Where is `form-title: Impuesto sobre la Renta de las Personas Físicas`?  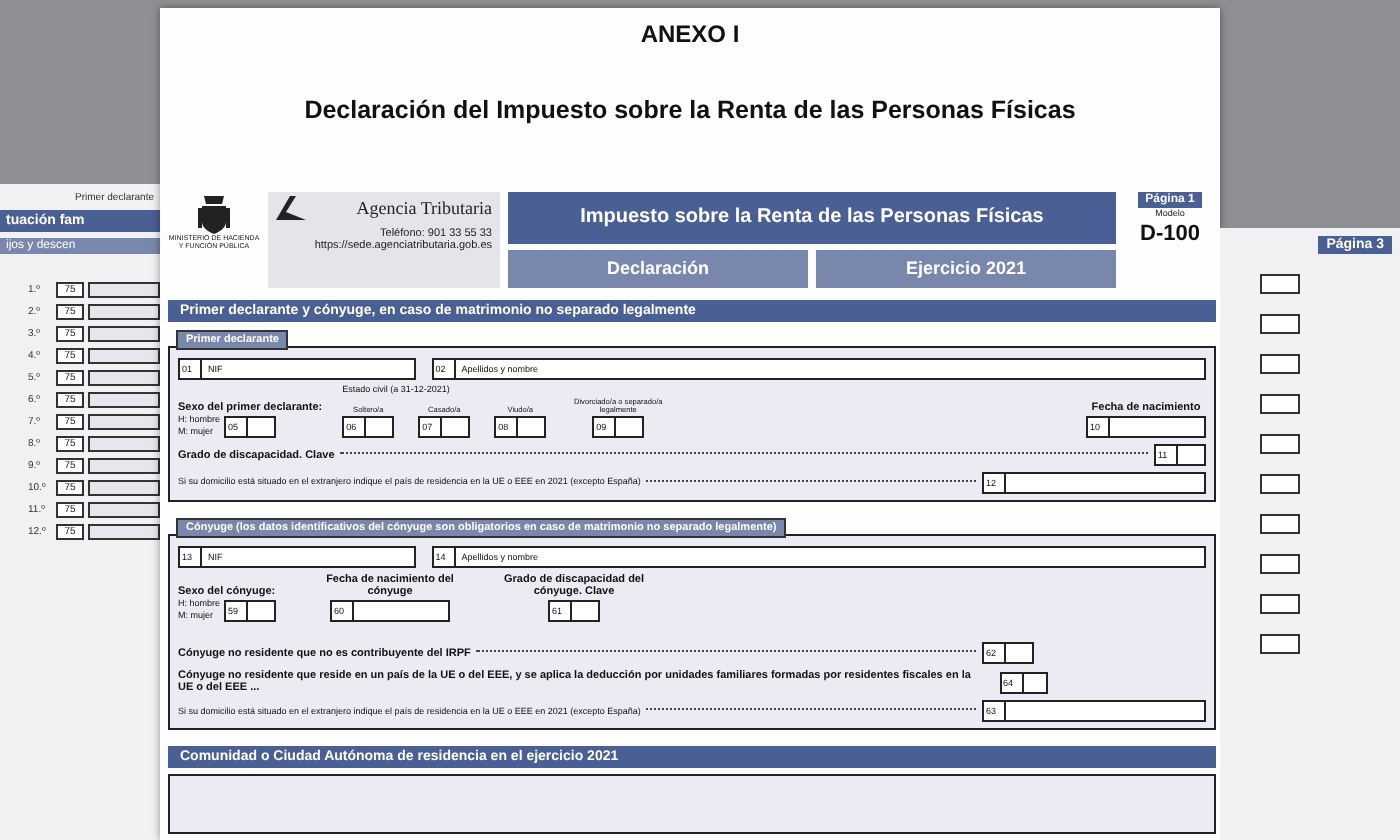 form-title: Impuesto sobre la Renta de las Personas Físicas is located at coordinates (812, 217).